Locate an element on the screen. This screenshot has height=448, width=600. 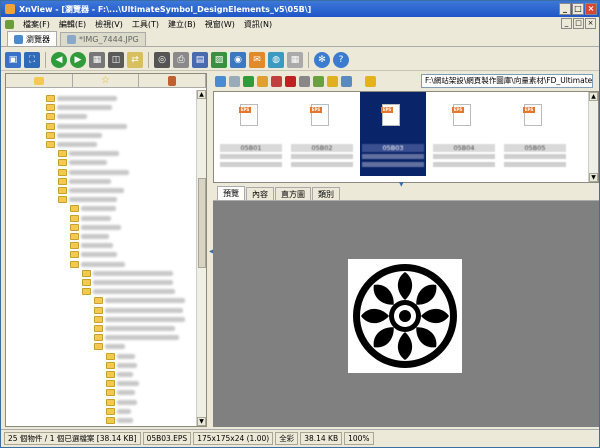
sort-icon is located at coordinates (318, 81).